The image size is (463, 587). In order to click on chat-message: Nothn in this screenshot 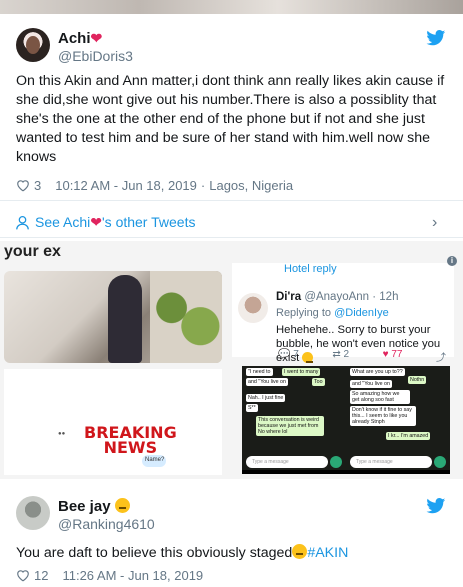, I will do `click(417, 380)`.